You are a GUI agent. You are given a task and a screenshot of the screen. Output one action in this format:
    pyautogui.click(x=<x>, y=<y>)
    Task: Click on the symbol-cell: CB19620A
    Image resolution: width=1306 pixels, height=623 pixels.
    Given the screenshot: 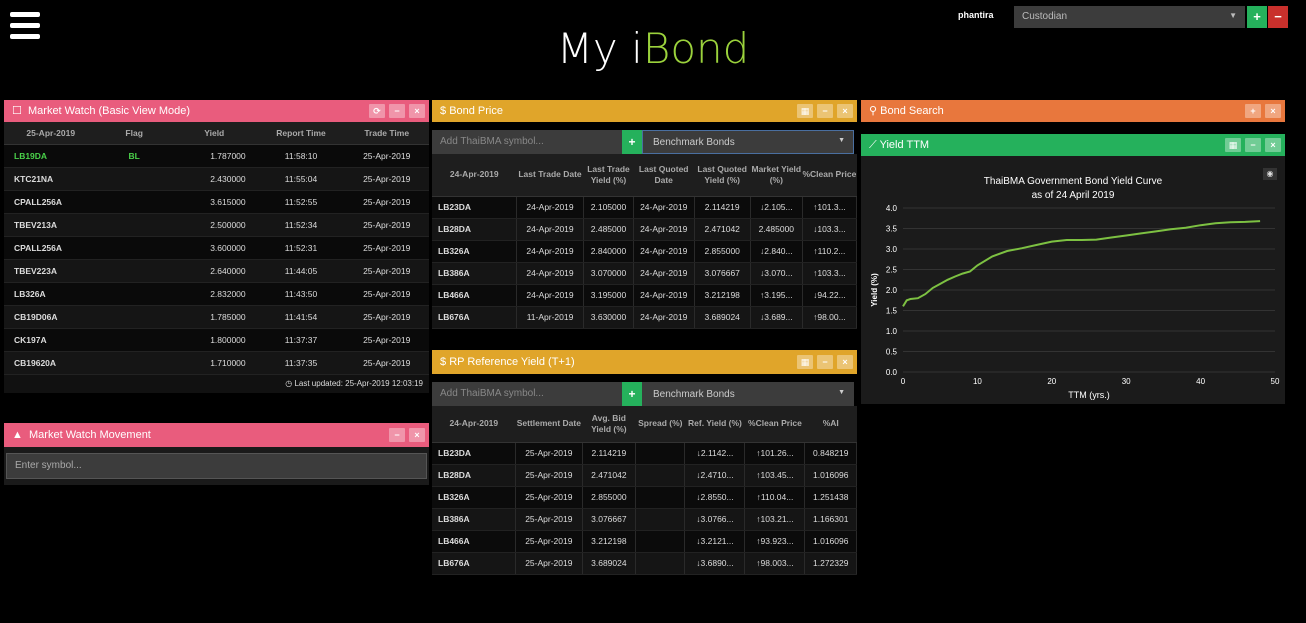 What is the action you would take?
    pyautogui.click(x=51, y=363)
    